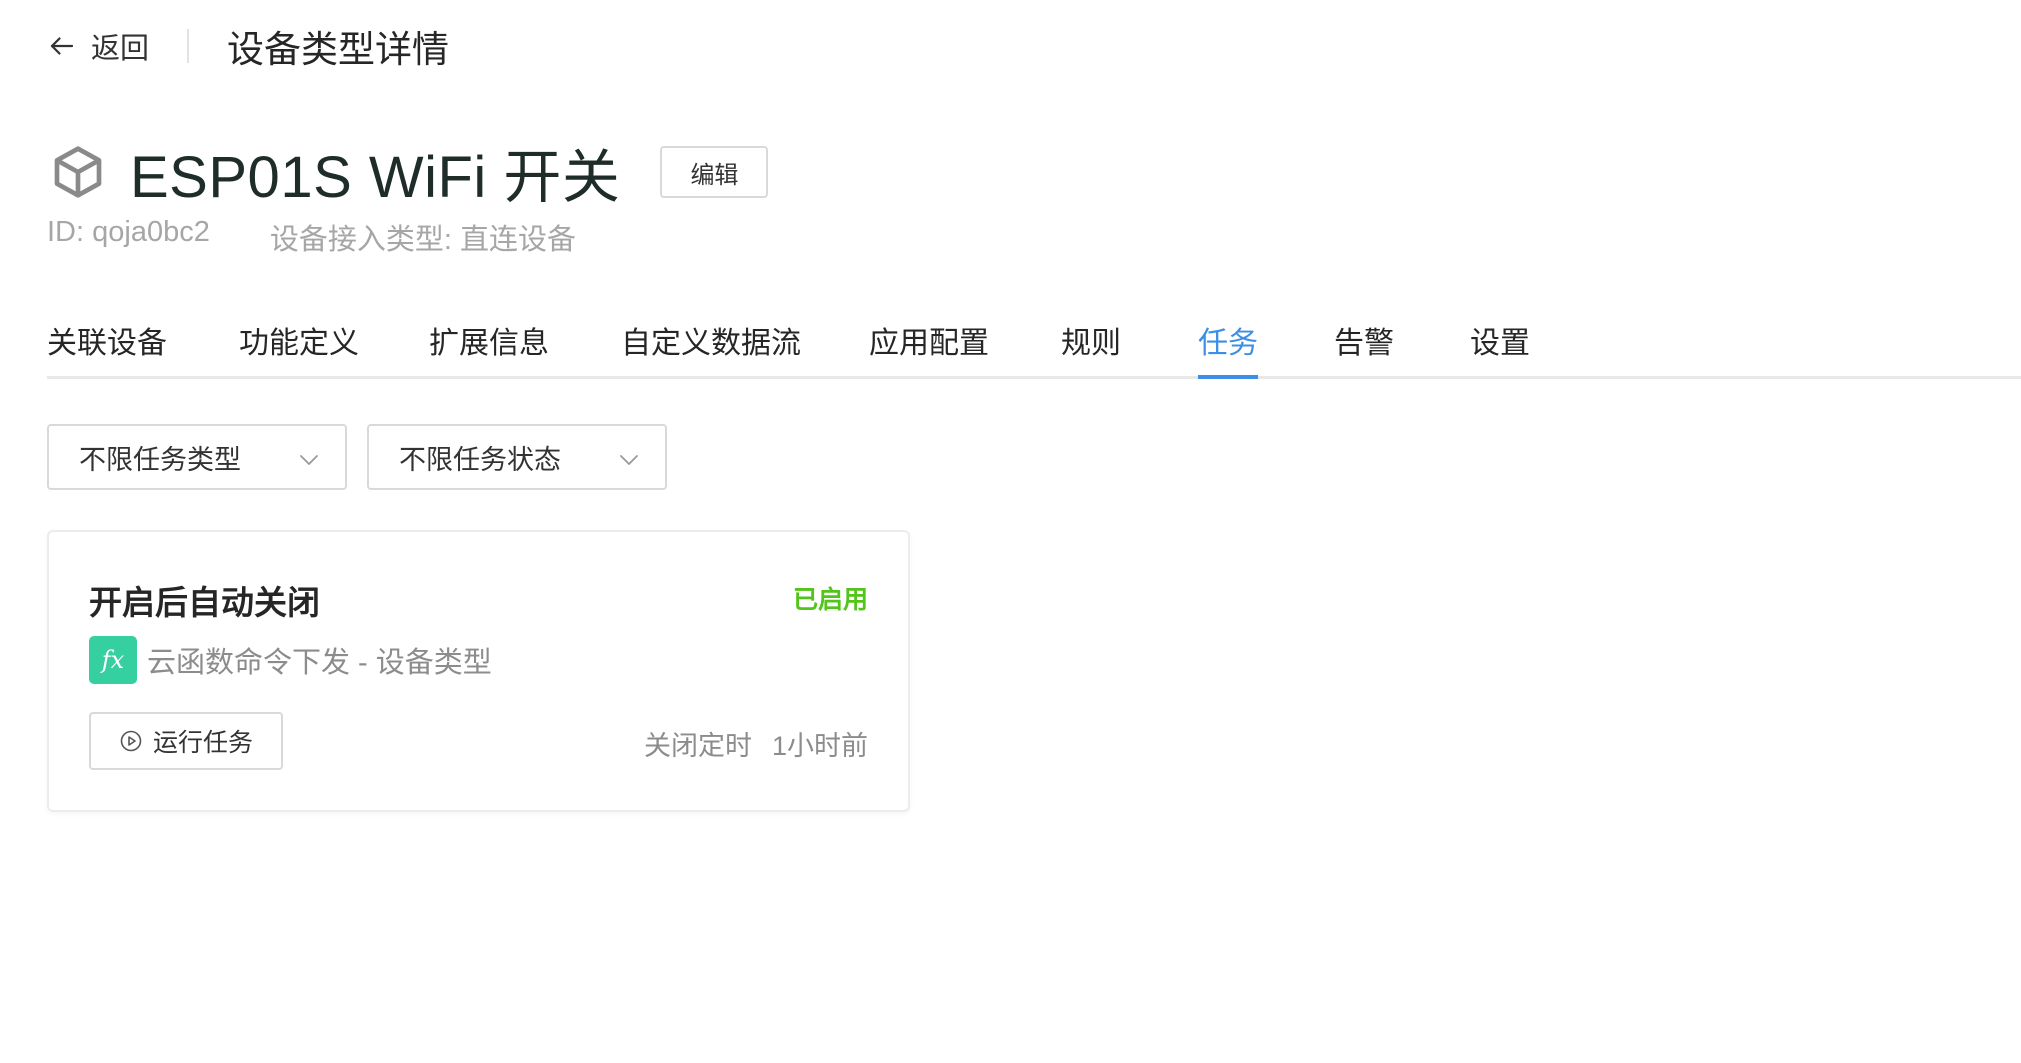 The height and width of the screenshot is (1063, 2021). What do you see at coordinates (697, 746) in the screenshot?
I see `task-trigger: 关闭定时` at bounding box center [697, 746].